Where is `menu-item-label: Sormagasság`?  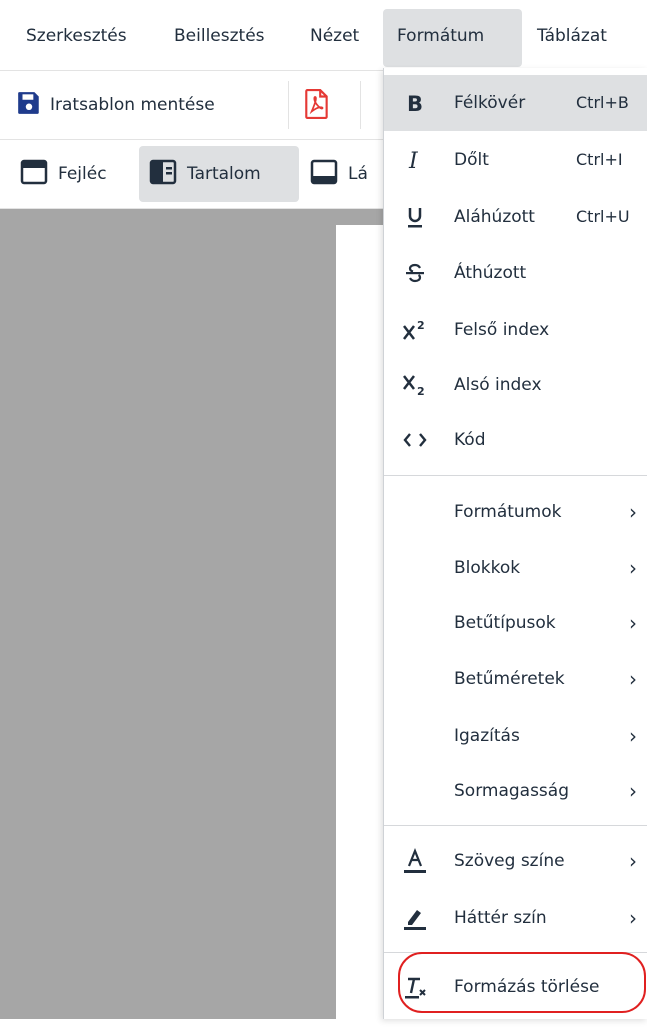 menu-item-label: Sormagasság is located at coordinates (511, 791).